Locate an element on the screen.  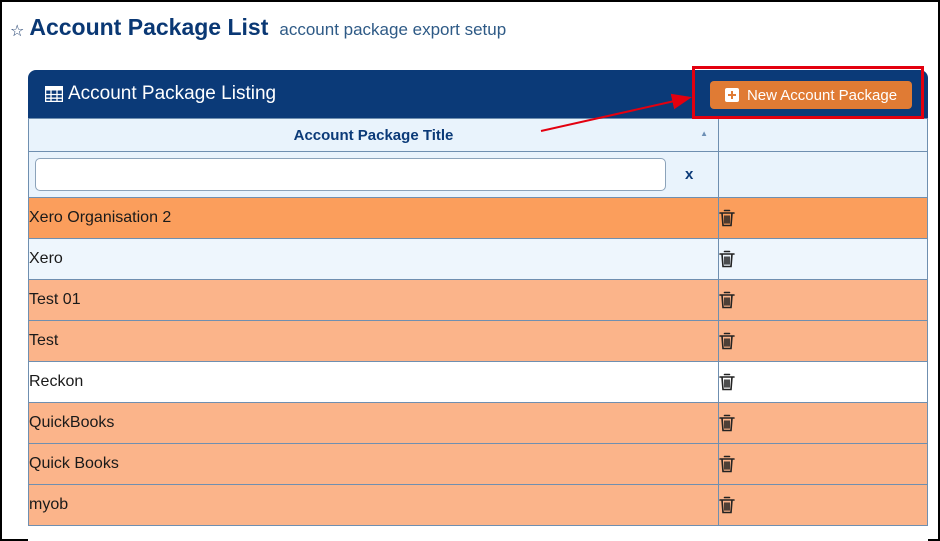
star-icon: ☆ is located at coordinates (17, 31).